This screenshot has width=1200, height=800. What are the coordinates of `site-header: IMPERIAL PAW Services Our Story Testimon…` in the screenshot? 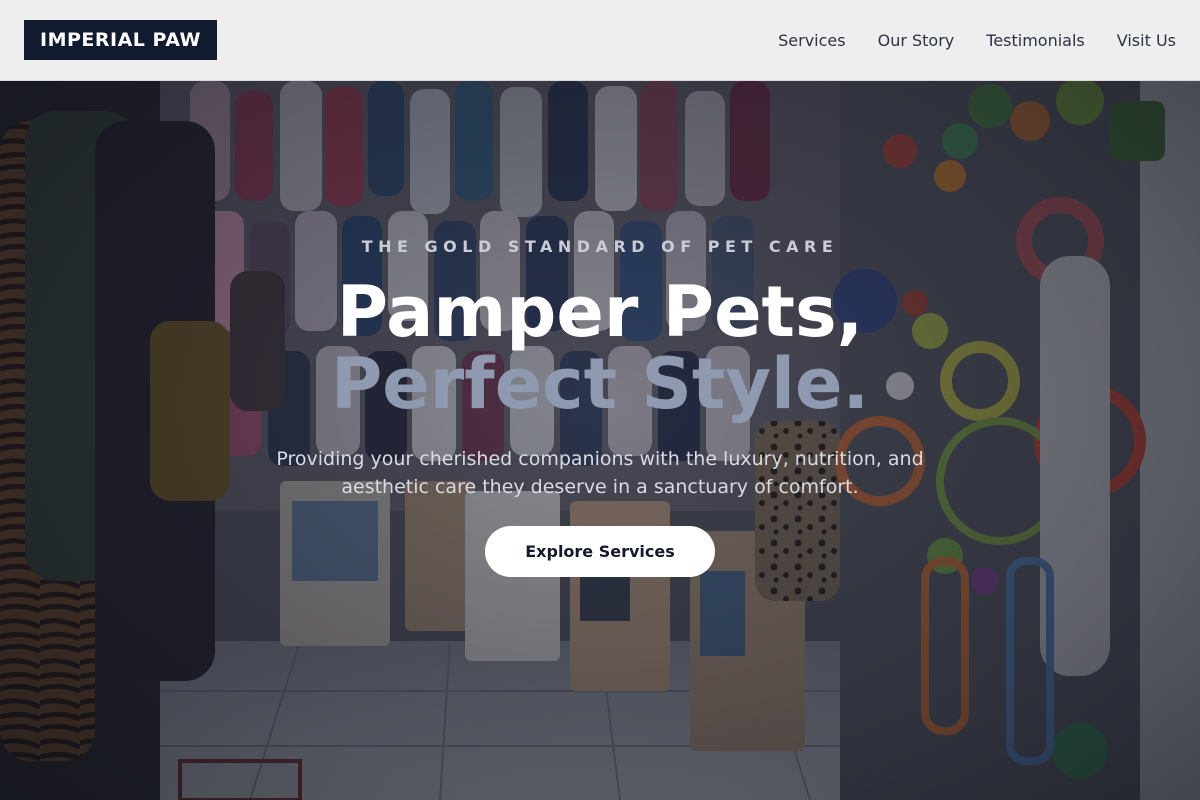 It's located at (600, 40).